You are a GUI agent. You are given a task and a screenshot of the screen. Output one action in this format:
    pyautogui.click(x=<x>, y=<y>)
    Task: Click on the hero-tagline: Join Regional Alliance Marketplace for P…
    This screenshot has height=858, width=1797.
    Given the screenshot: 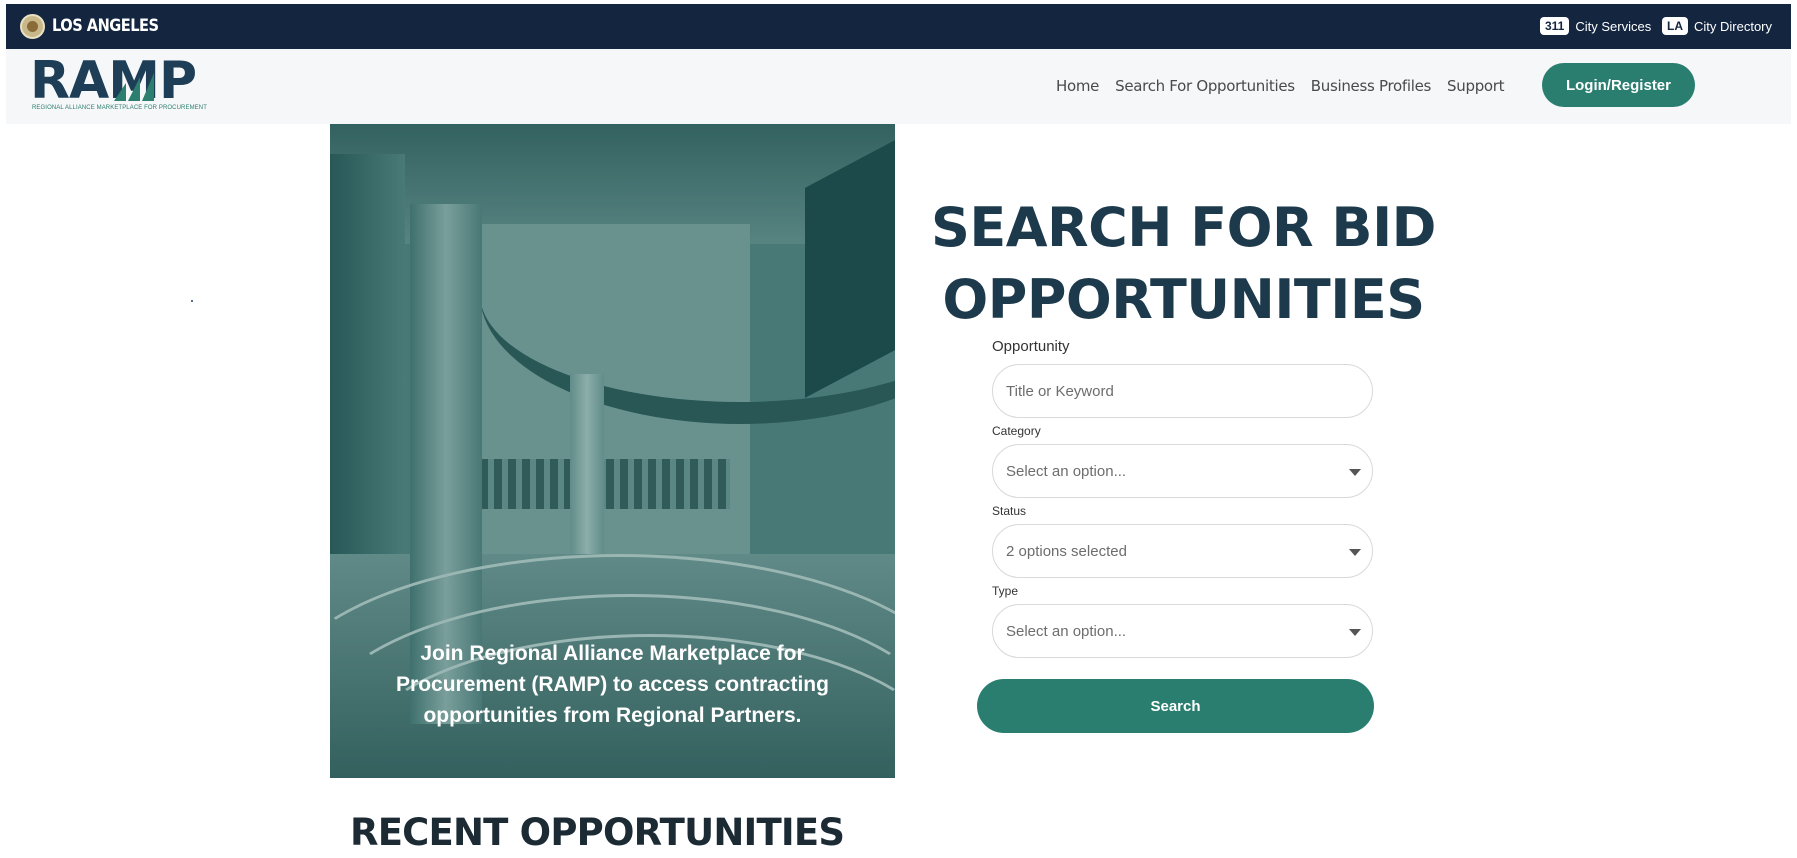 What is the action you would take?
    pyautogui.click(x=612, y=684)
    